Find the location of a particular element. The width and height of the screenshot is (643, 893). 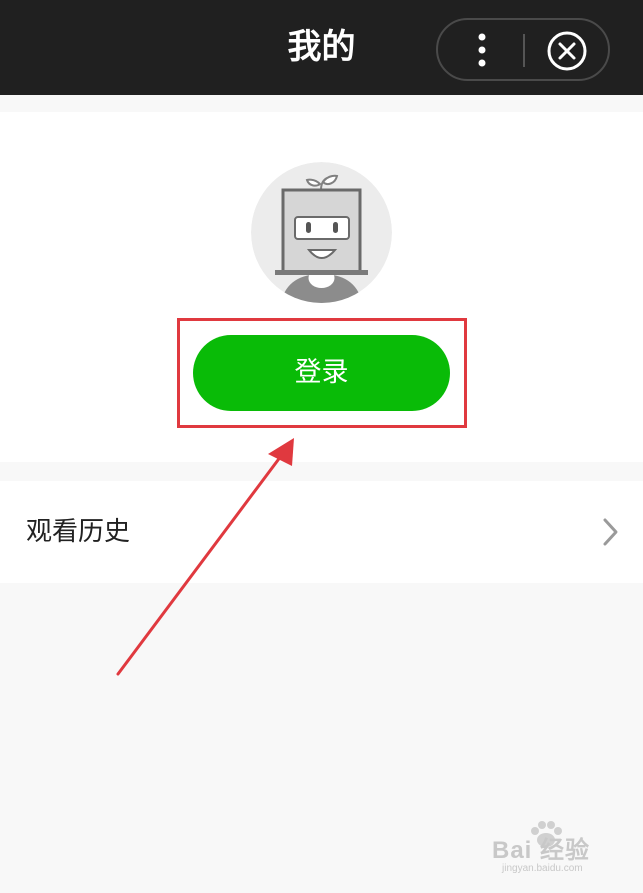

login-button: 登录 is located at coordinates (321, 373).